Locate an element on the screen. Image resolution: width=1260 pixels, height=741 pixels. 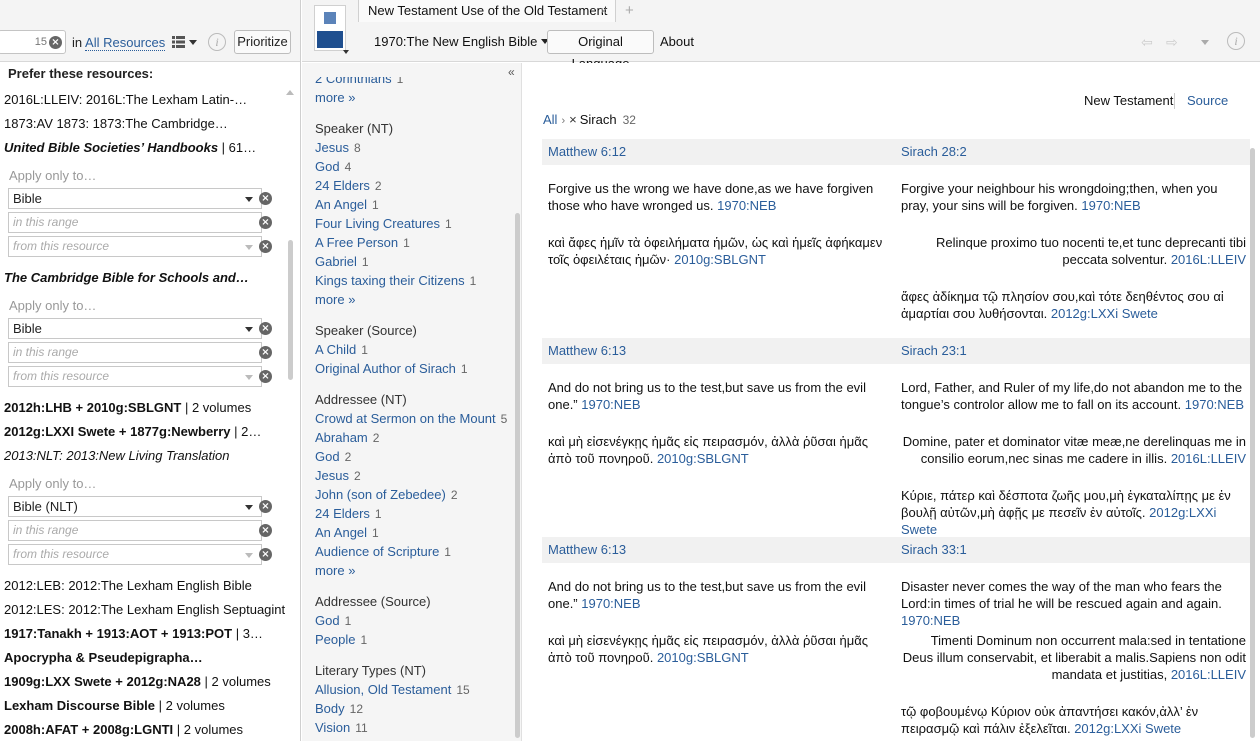
resource-item: Lexham Discourse Bible | 2 volumes is located at coordinates (114, 705).